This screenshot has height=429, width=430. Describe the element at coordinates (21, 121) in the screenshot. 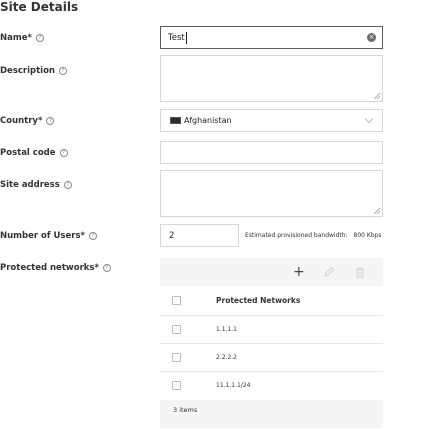

I see `country-label-text: Country*` at that location.